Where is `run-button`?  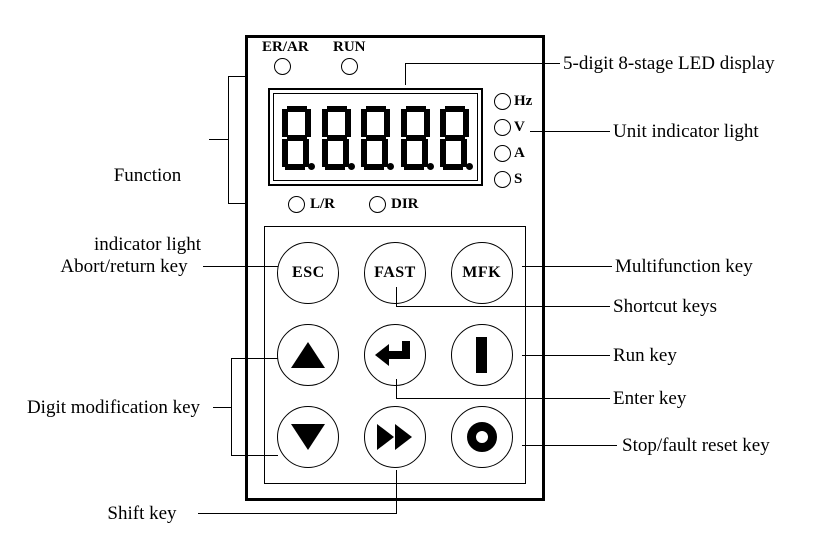
run-button is located at coordinates (481, 355).